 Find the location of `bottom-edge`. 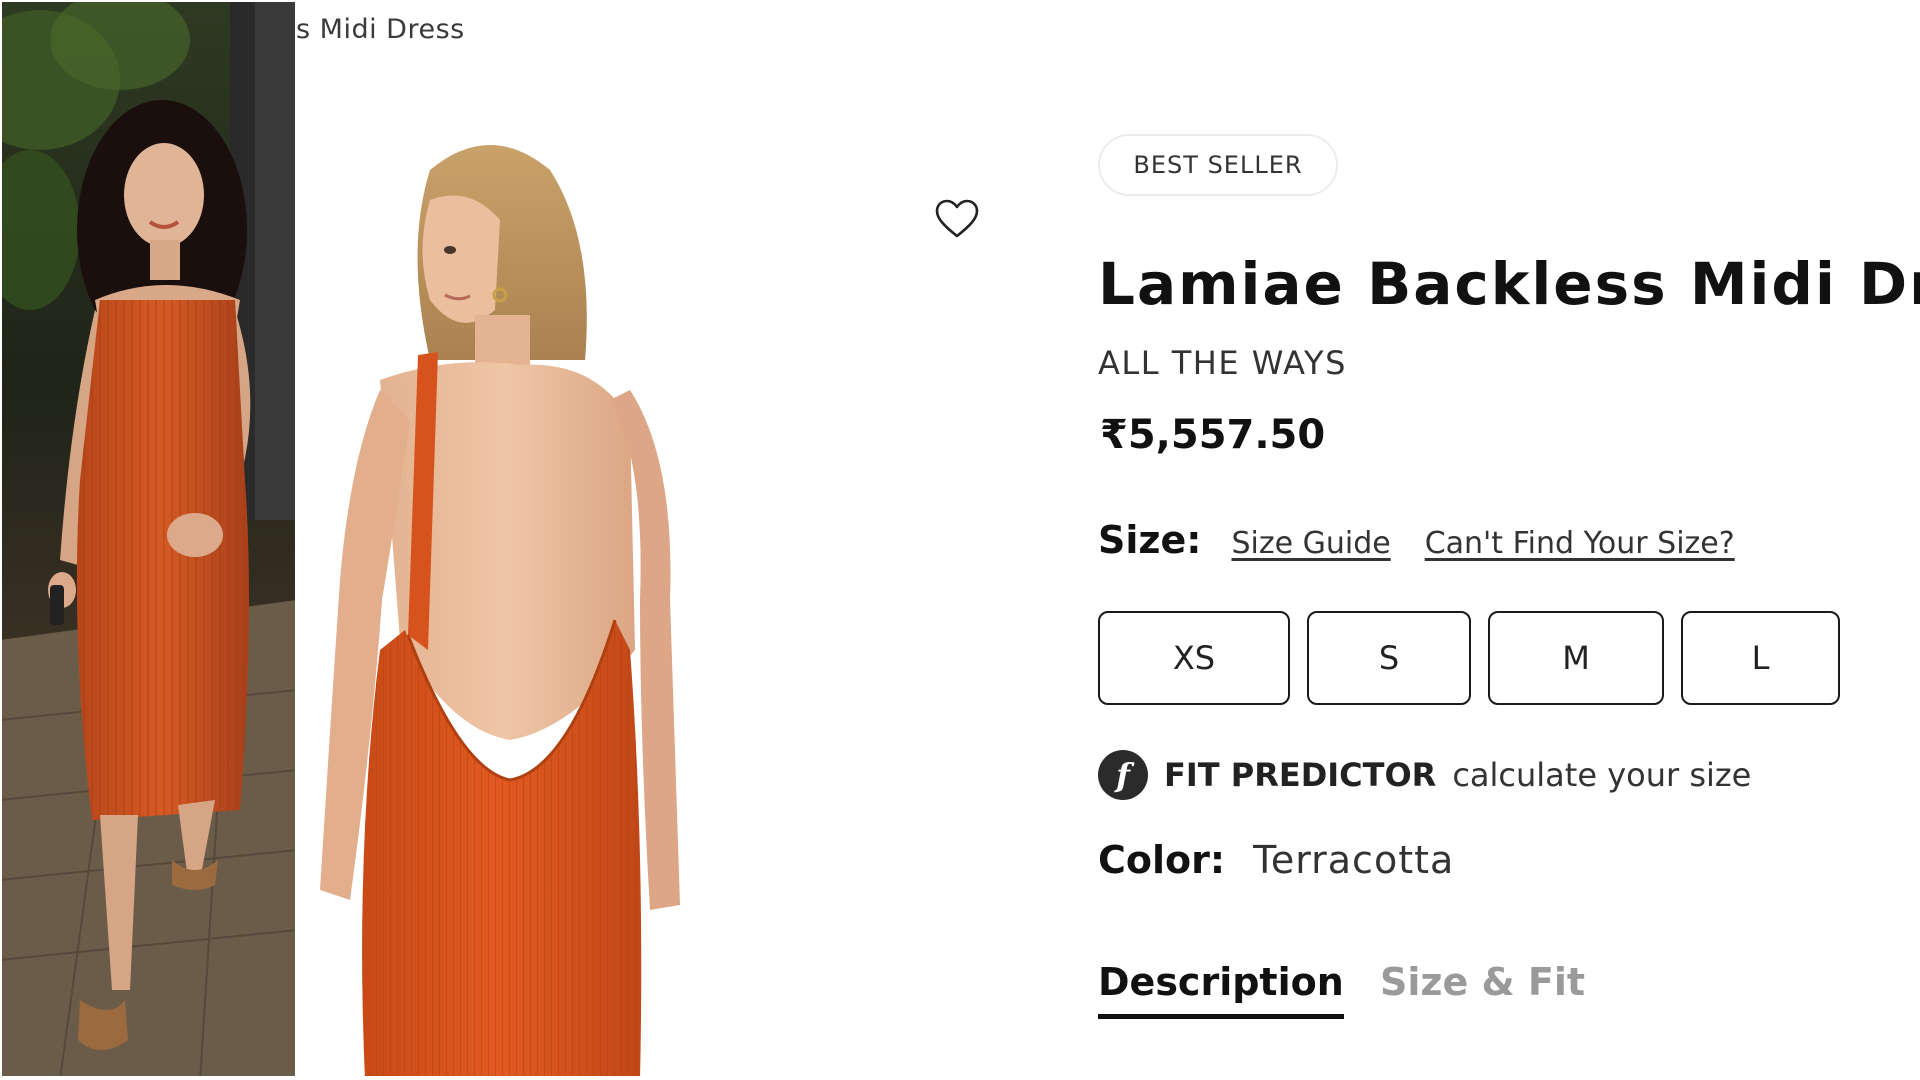

bottom-edge is located at coordinates (960, 1078).